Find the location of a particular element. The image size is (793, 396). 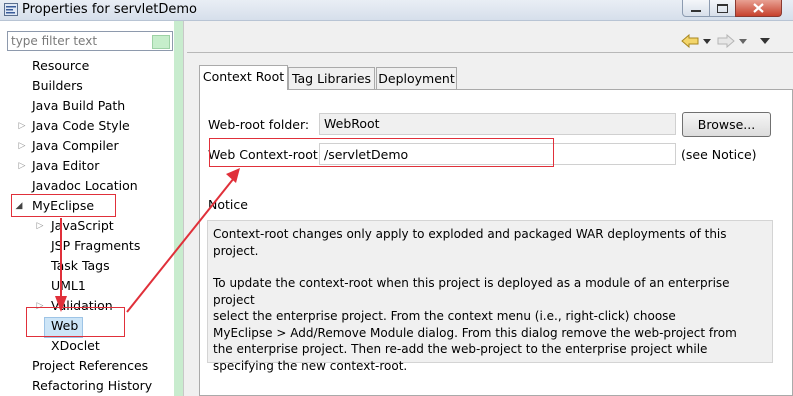

close-button is located at coordinates (758, 8).